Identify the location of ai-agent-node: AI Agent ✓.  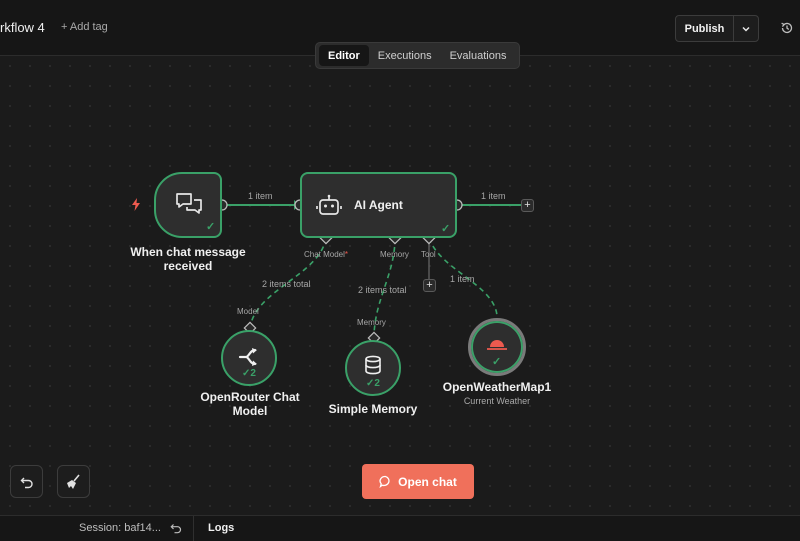
(378, 205).